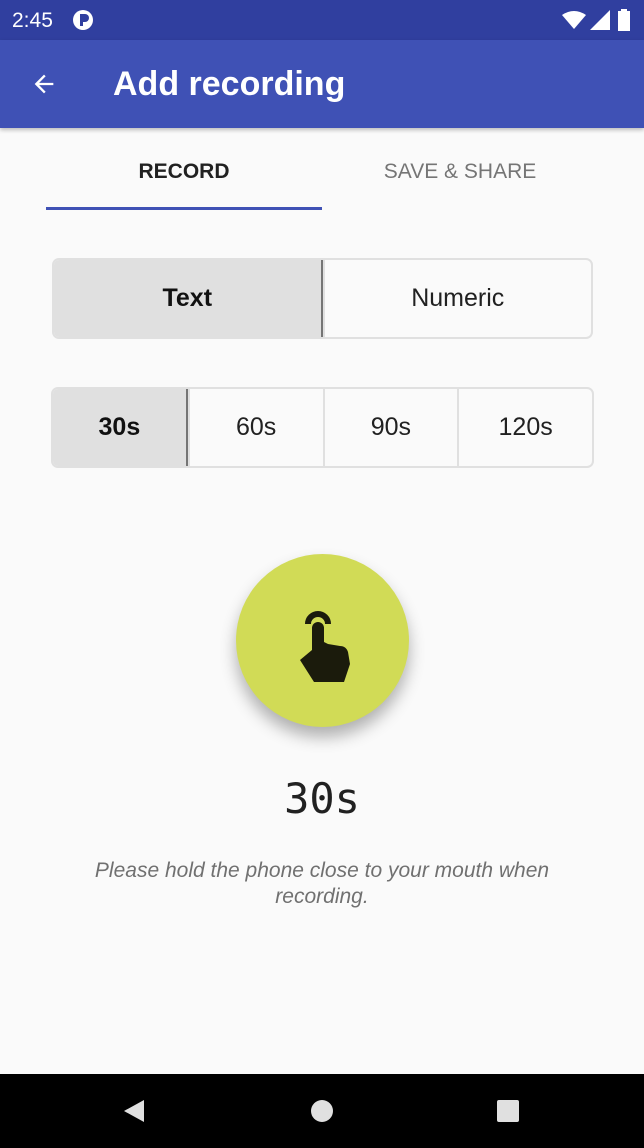 This screenshot has height=1148, width=644. Describe the element at coordinates (624, 20) in the screenshot. I see `battery-icon` at that location.